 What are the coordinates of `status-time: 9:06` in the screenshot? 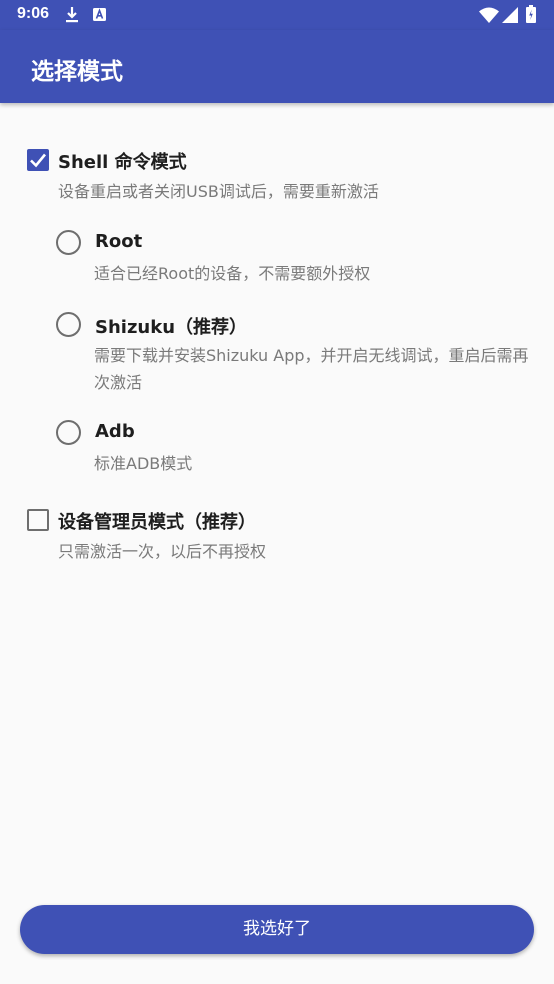 It's located at (33, 13).